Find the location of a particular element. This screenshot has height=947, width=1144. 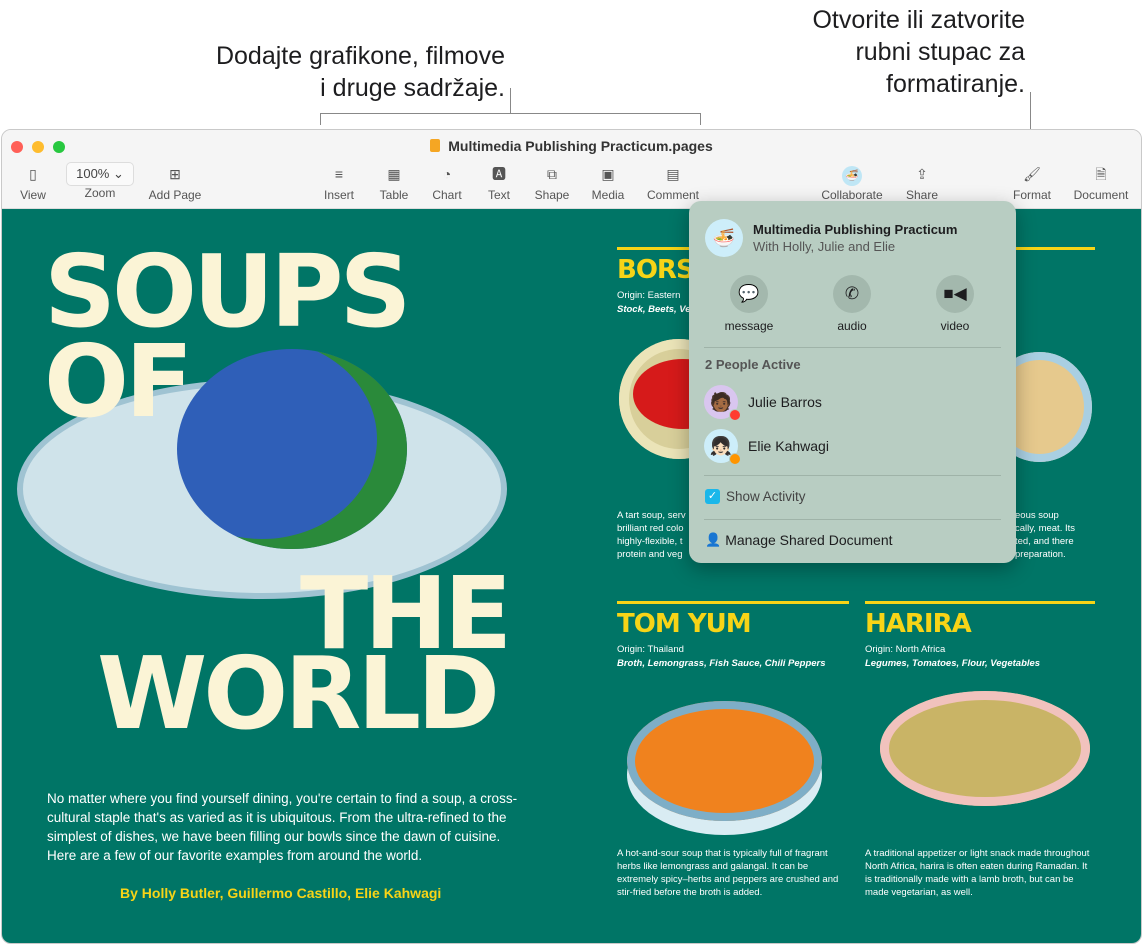

pages-doc-icon is located at coordinates (435, 145).